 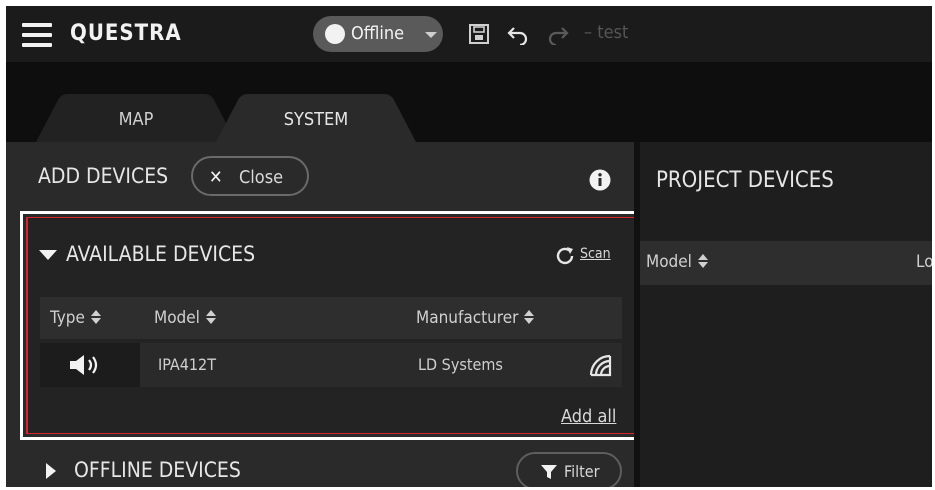 I want to click on column-type-label: Type, so click(x=67, y=318).